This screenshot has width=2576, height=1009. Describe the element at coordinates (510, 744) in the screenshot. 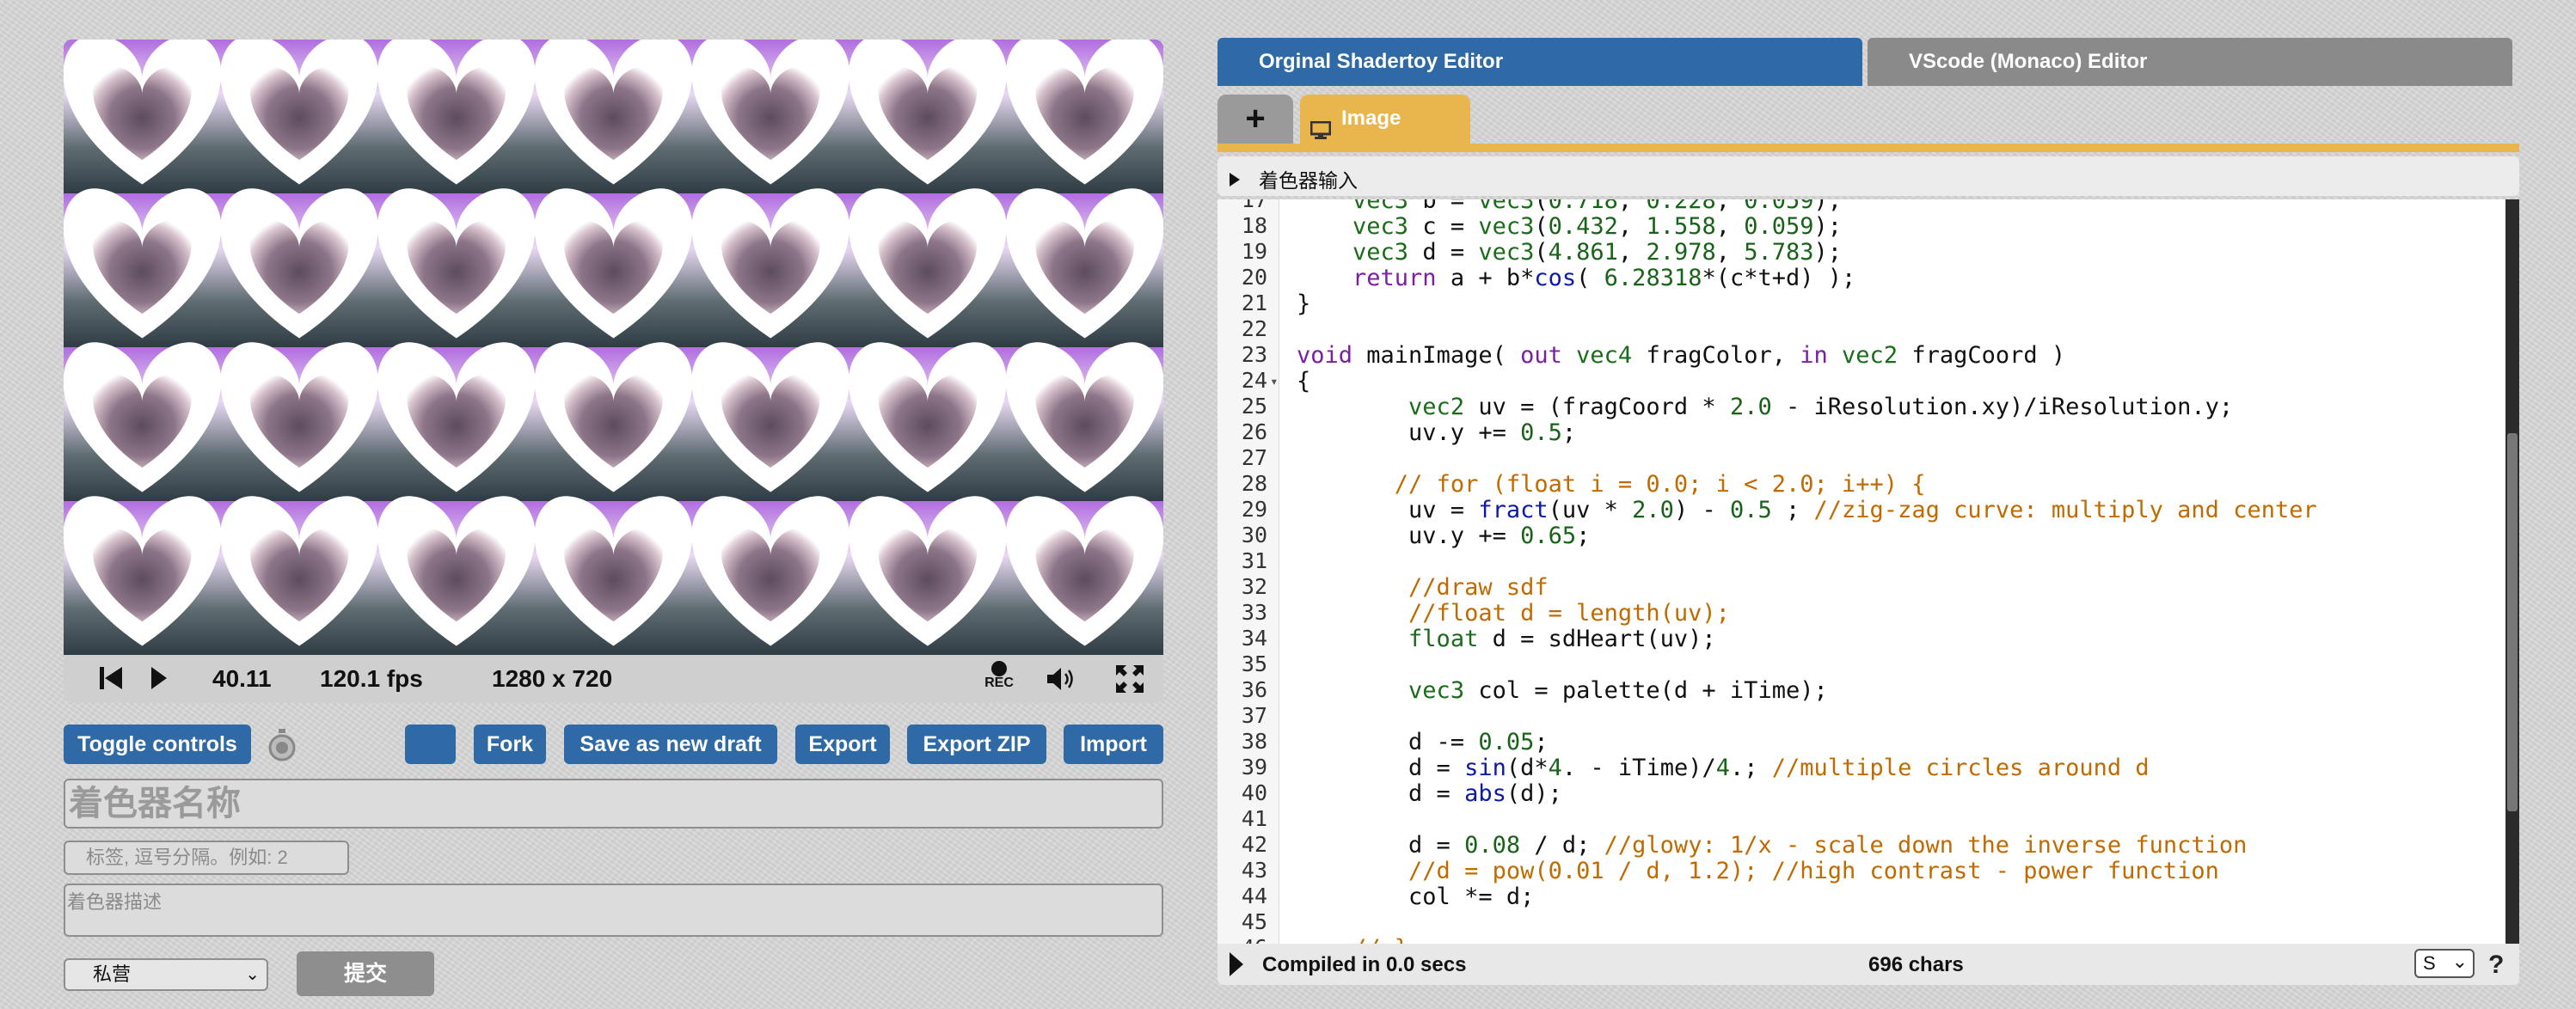

I see `fork-button: Fork` at that location.